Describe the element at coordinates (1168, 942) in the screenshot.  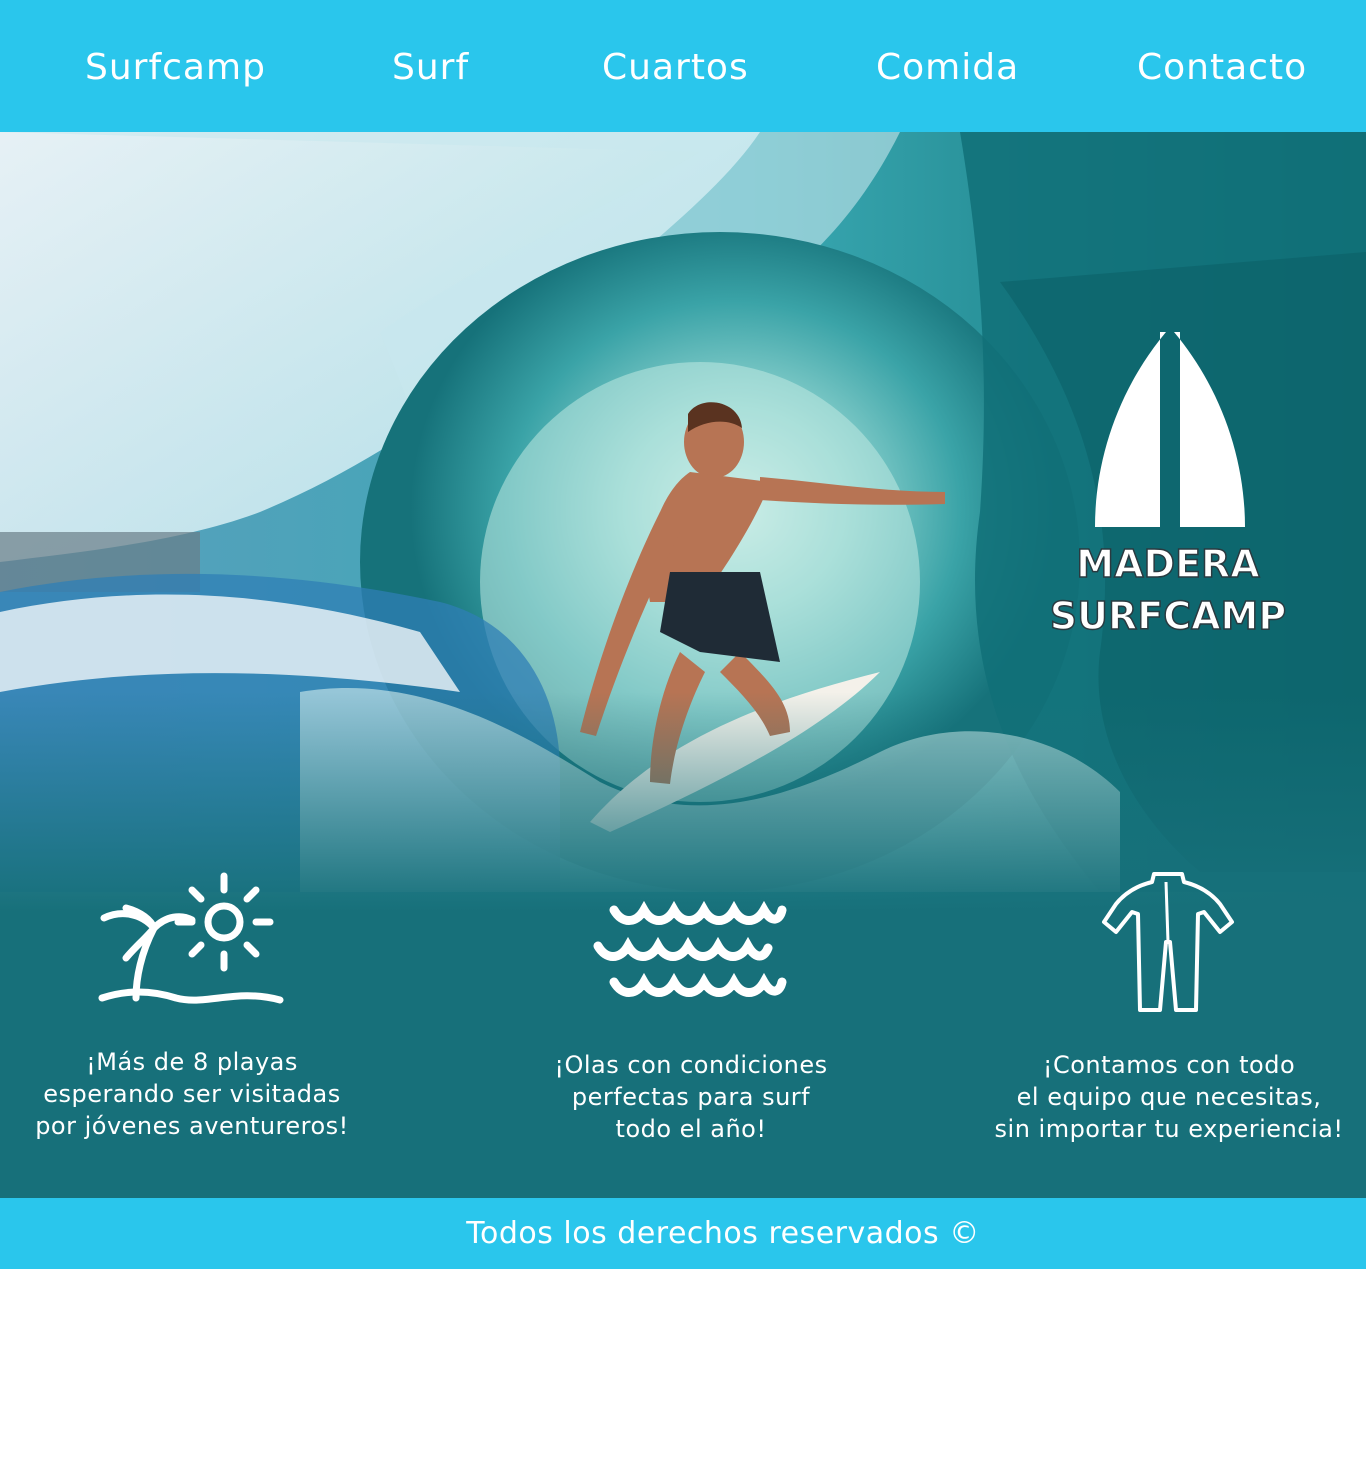
I see `wetsuit-icon` at that location.